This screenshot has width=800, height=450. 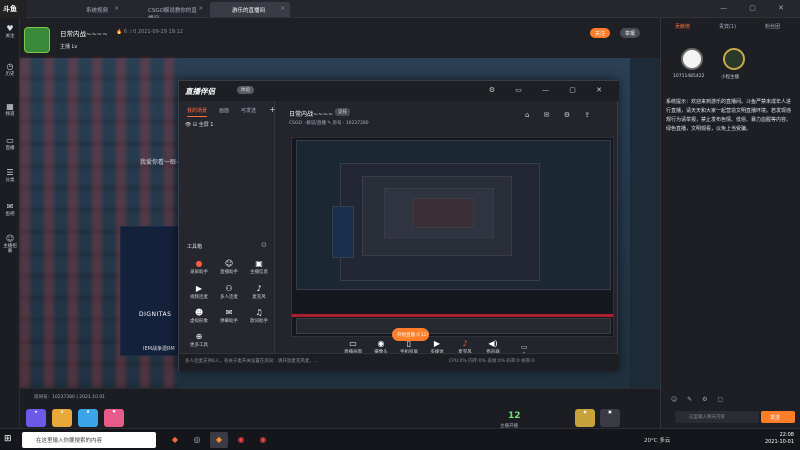 I want to click on chat-input: 这里输入聊天内容, so click(x=717, y=417).